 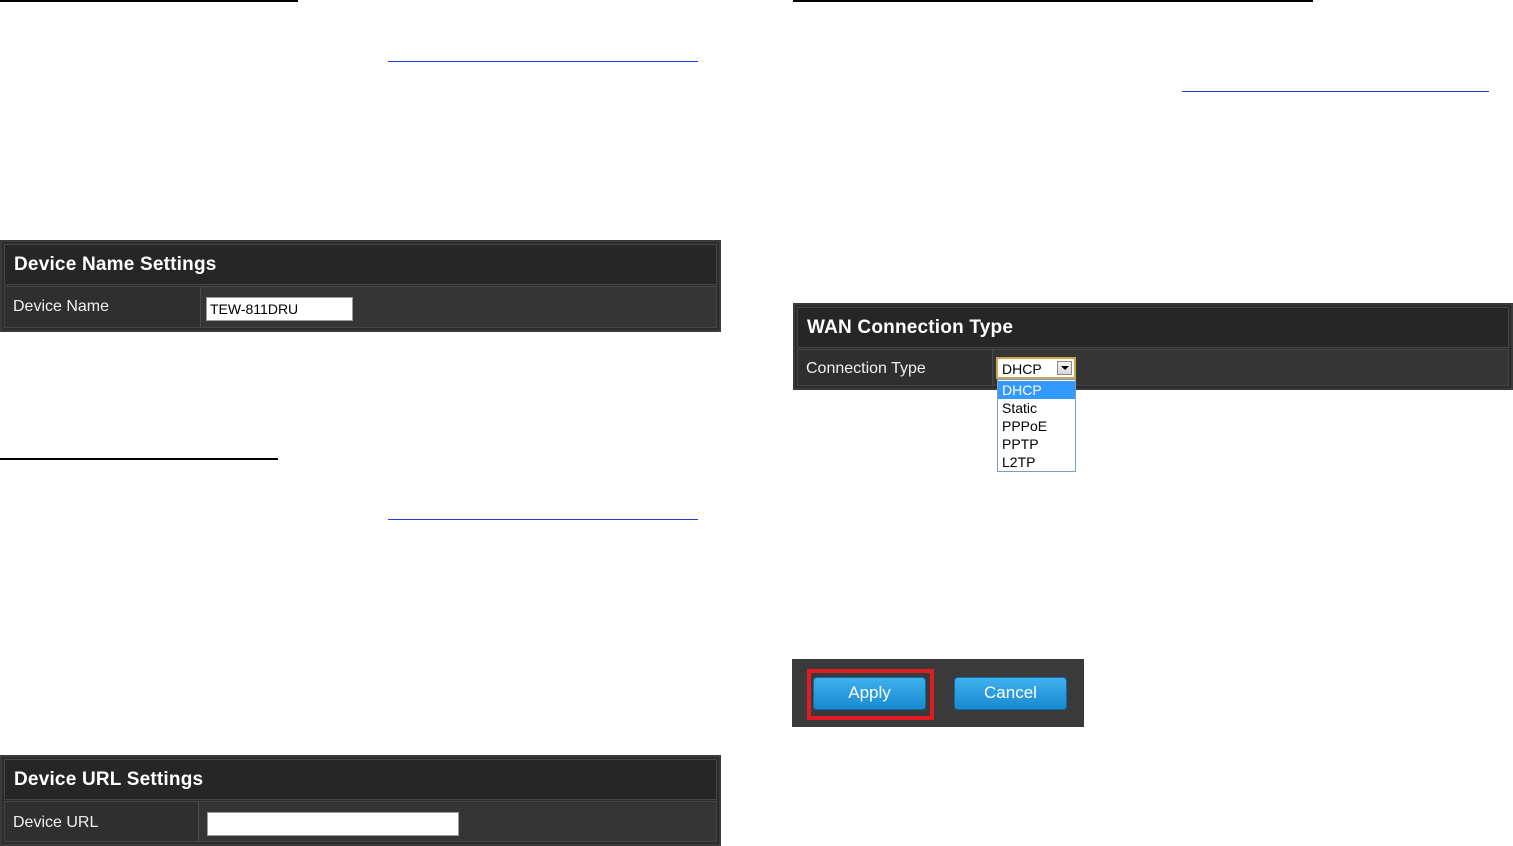 What do you see at coordinates (360, 307) in the screenshot?
I see `device-name-row: Device Name` at bounding box center [360, 307].